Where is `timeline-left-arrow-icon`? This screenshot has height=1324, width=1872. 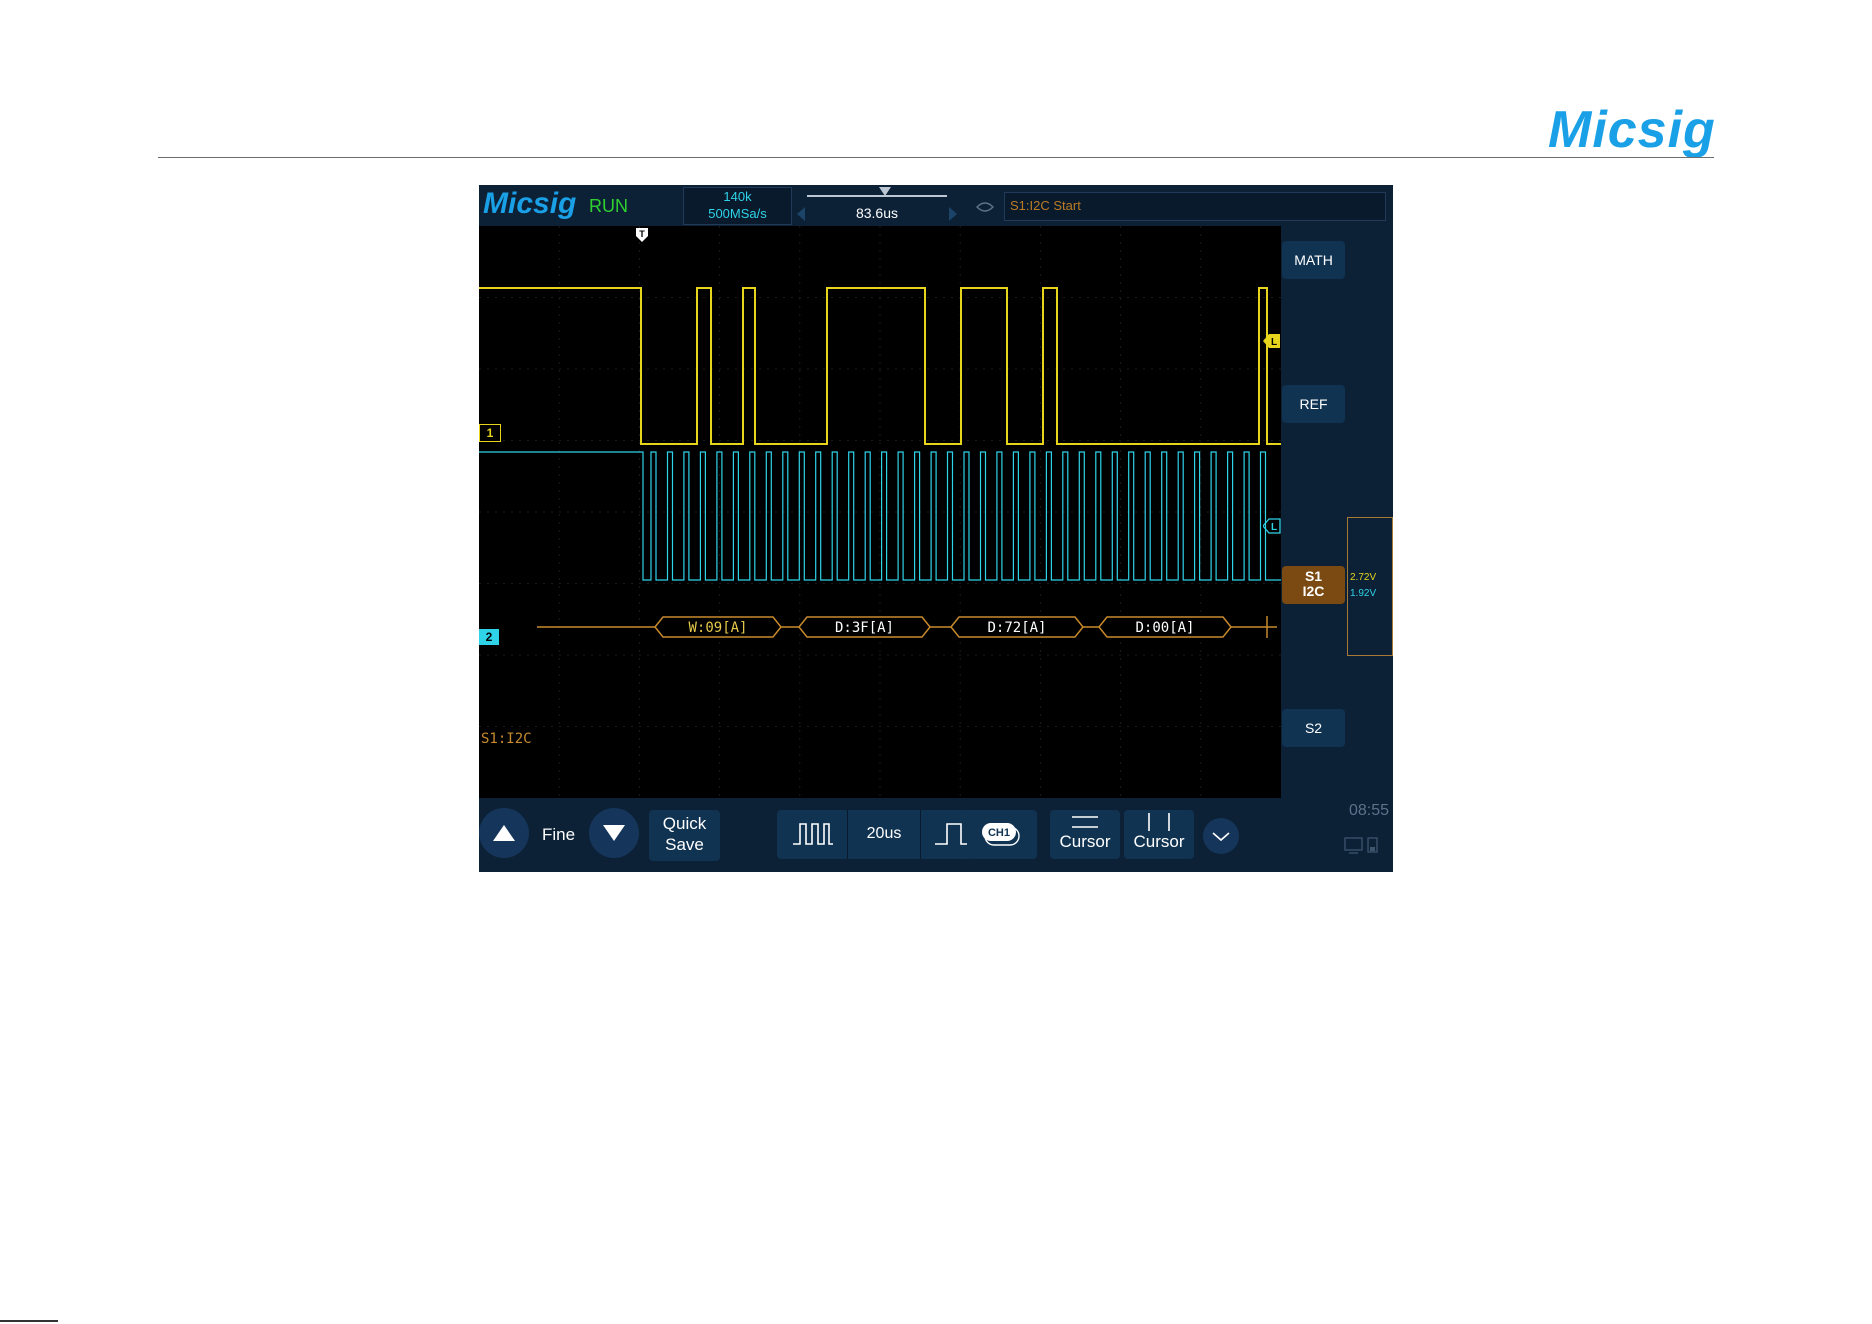
timeline-left-arrow-icon is located at coordinates (801, 214).